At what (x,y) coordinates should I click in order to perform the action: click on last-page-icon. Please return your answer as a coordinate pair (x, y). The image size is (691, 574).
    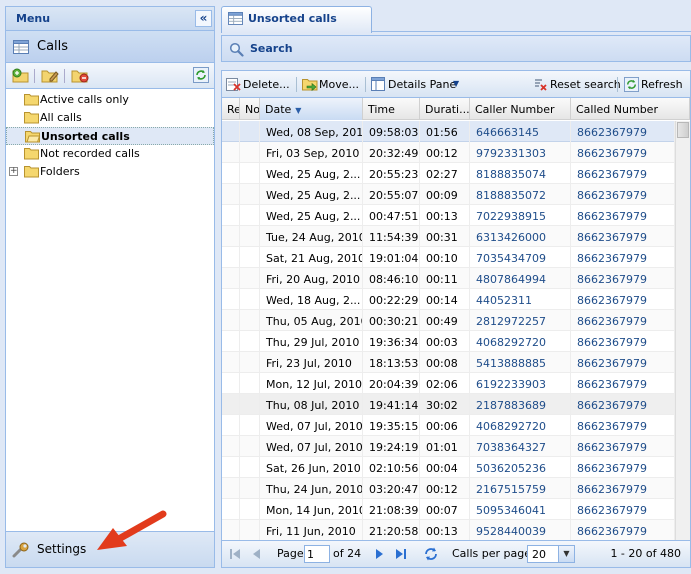
    Looking at the image, I should click on (401, 554).